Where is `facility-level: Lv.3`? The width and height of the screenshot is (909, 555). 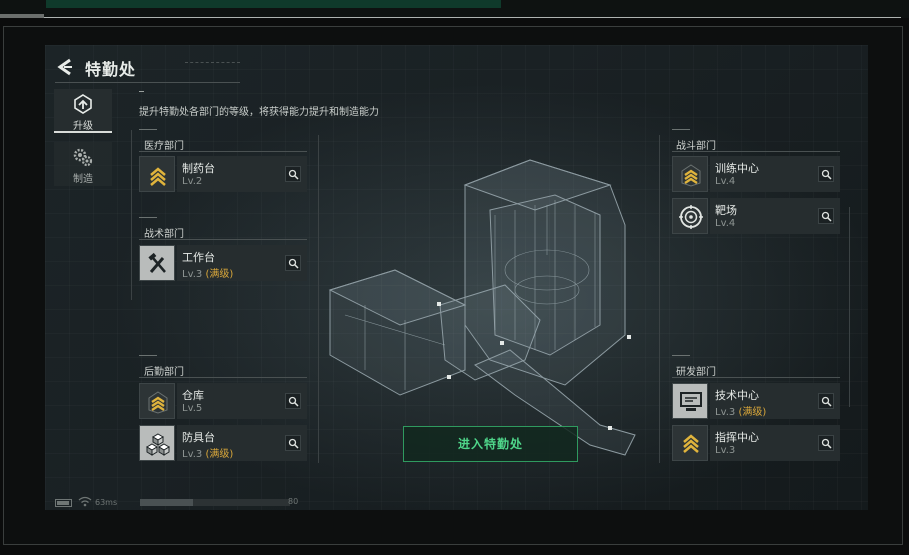 facility-level: Lv.3 is located at coordinates (725, 450).